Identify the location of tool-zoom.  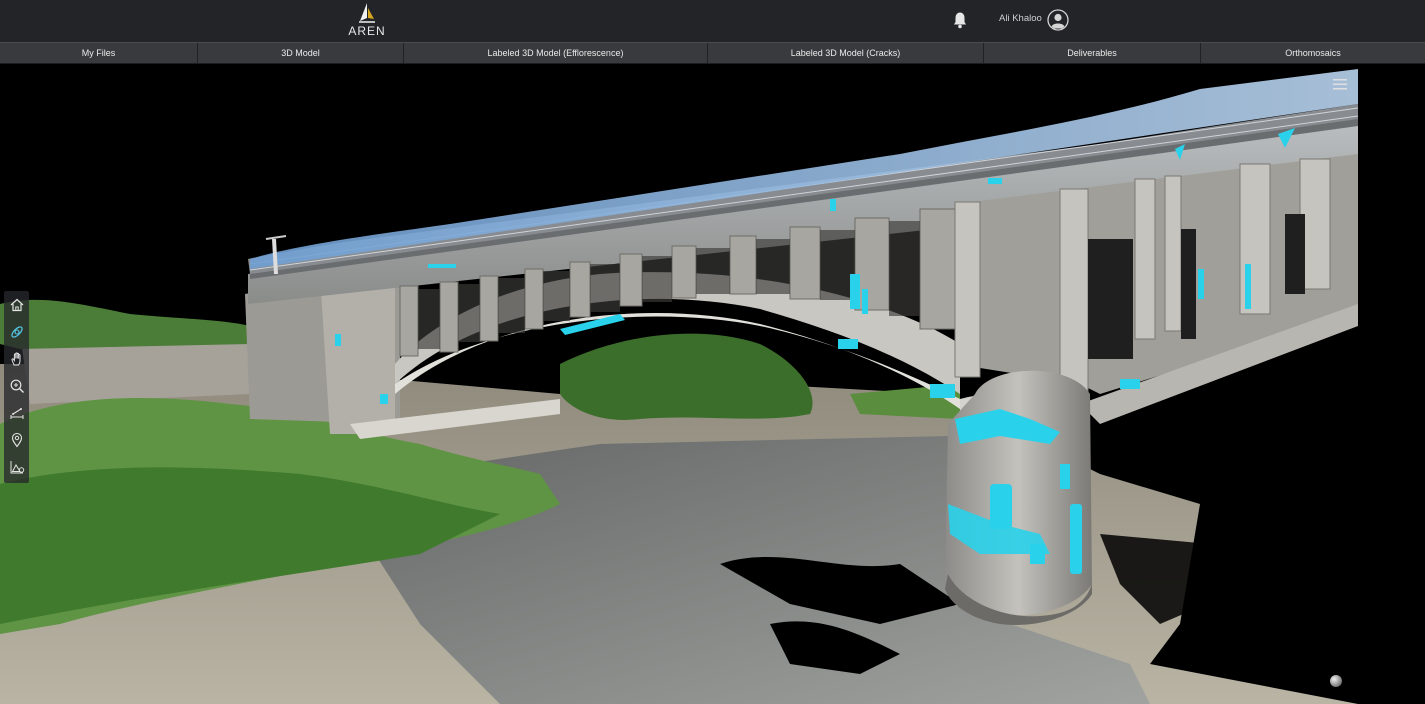
(16, 385).